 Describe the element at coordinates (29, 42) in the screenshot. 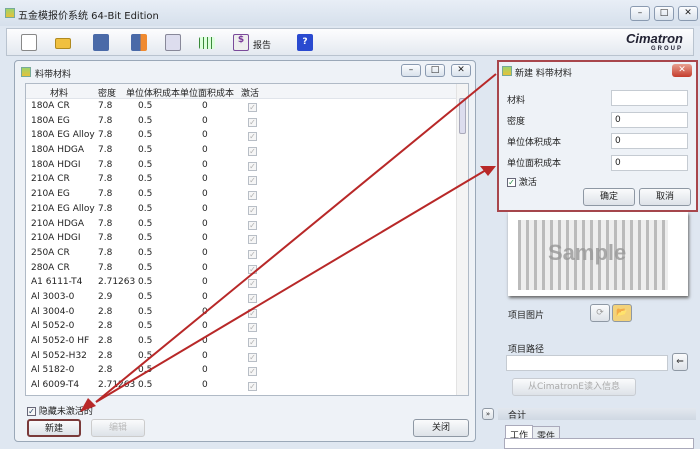

I see `new-file-icon` at that location.